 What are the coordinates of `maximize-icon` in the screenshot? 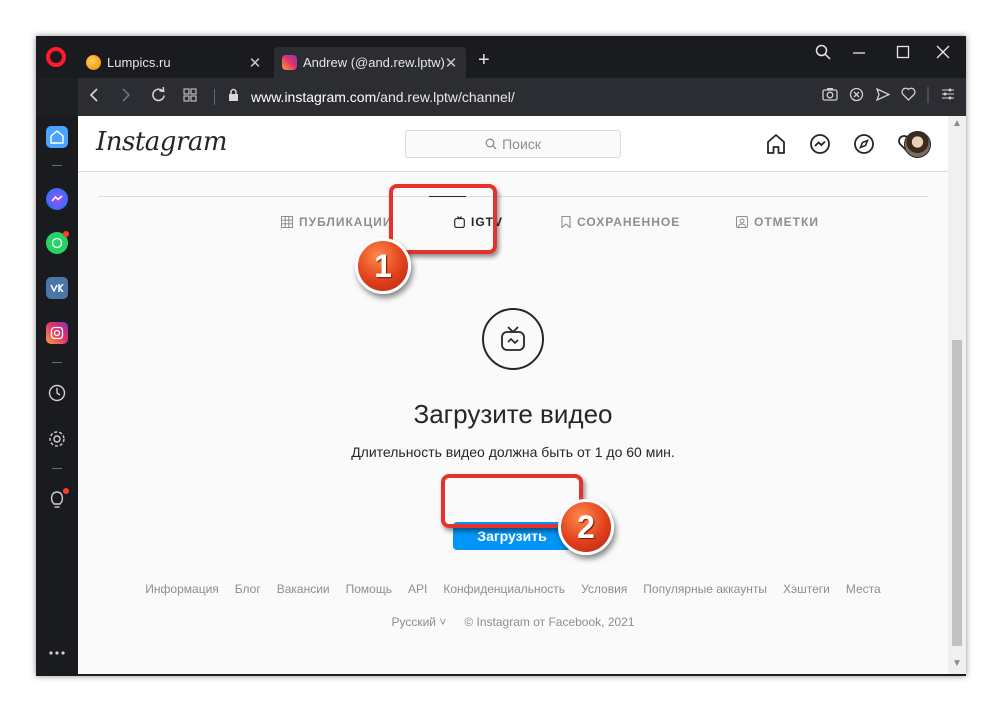 It's located at (903, 54).